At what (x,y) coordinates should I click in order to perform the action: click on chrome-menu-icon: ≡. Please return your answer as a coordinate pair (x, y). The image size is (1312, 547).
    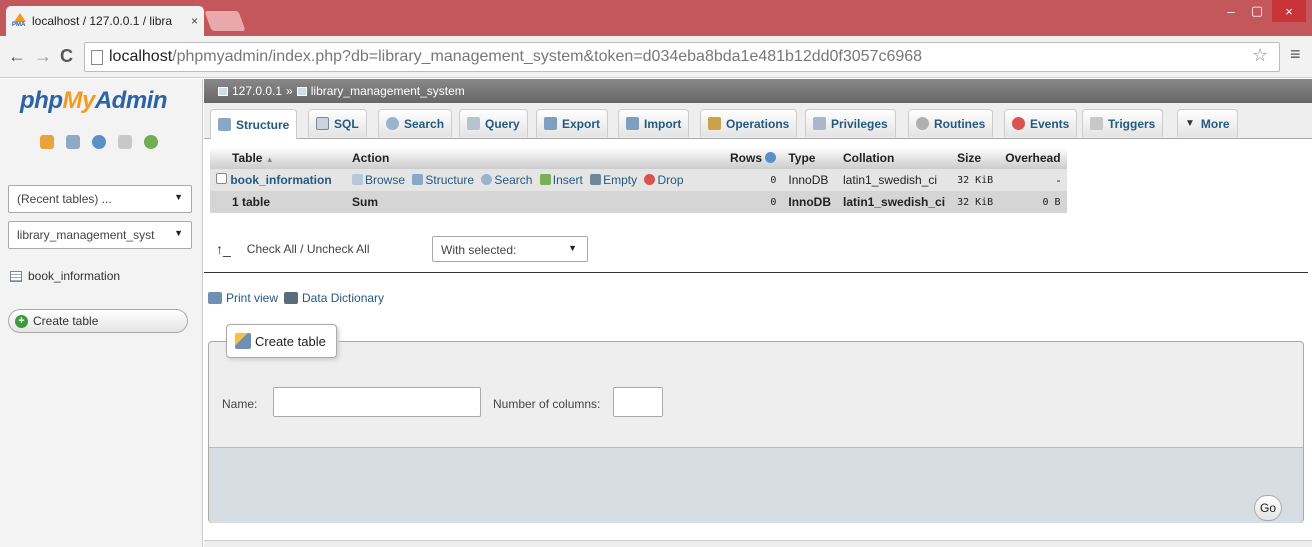
    Looking at the image, I should click on (1295, 54).